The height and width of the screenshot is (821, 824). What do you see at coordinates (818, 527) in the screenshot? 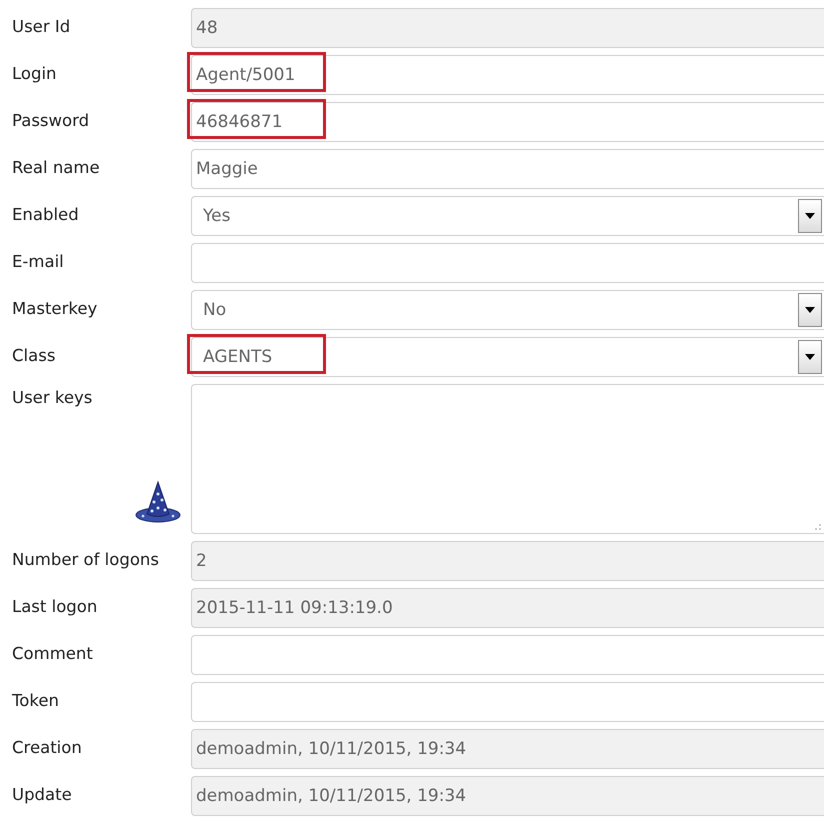
I see `resize-grip-icon` at bounding box center [818, 527].